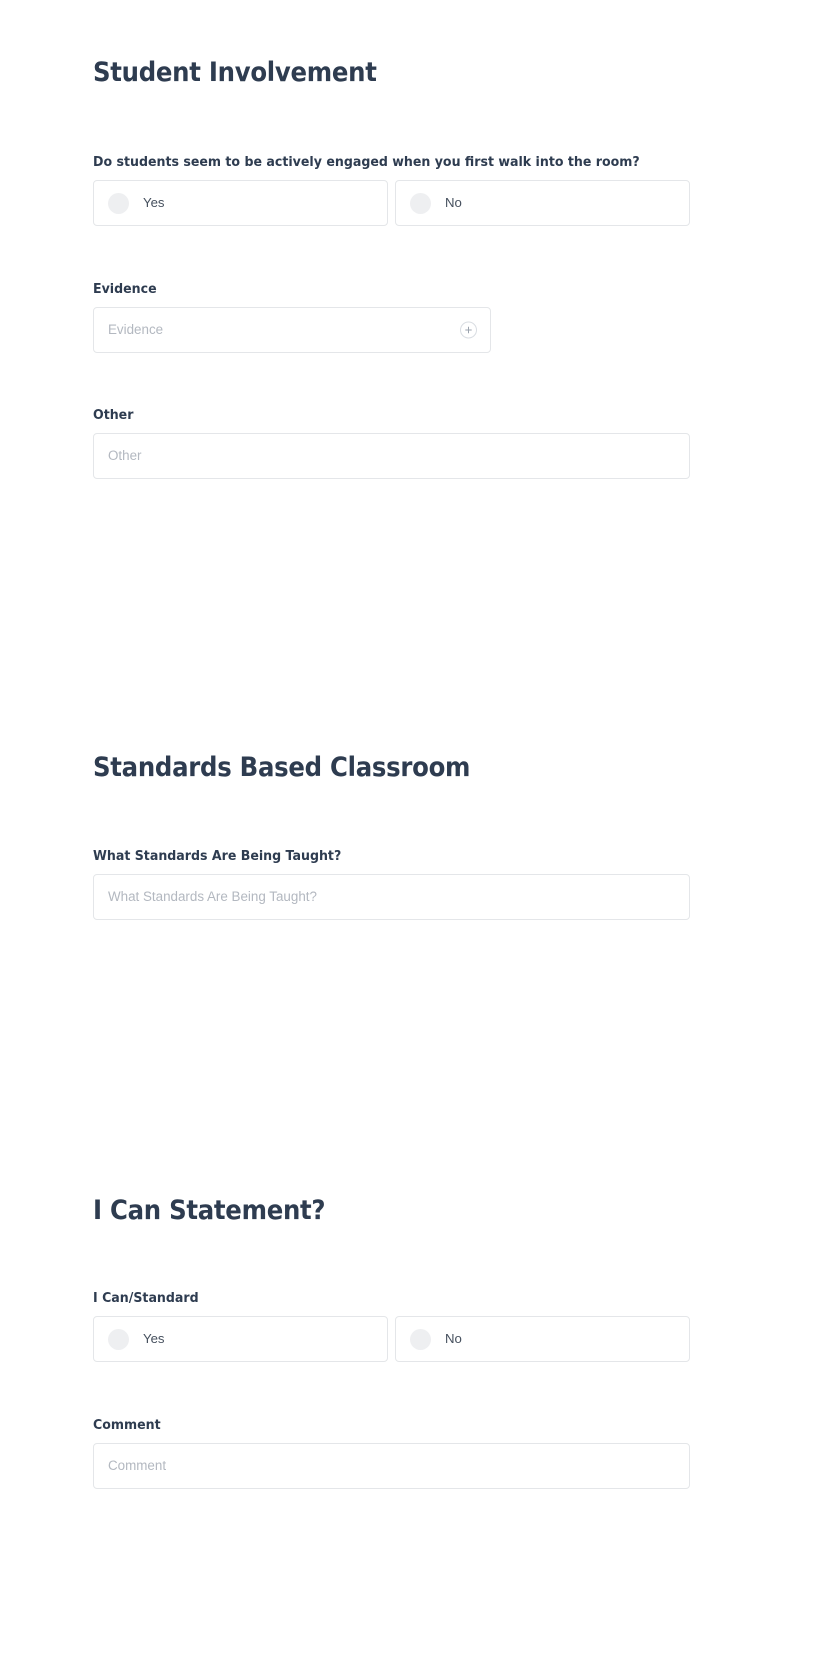 The image size is (840, 1680). Describe the element at coordinates (235, 72) in the screenshot. I see `section-title: Student Involvement` at that location.